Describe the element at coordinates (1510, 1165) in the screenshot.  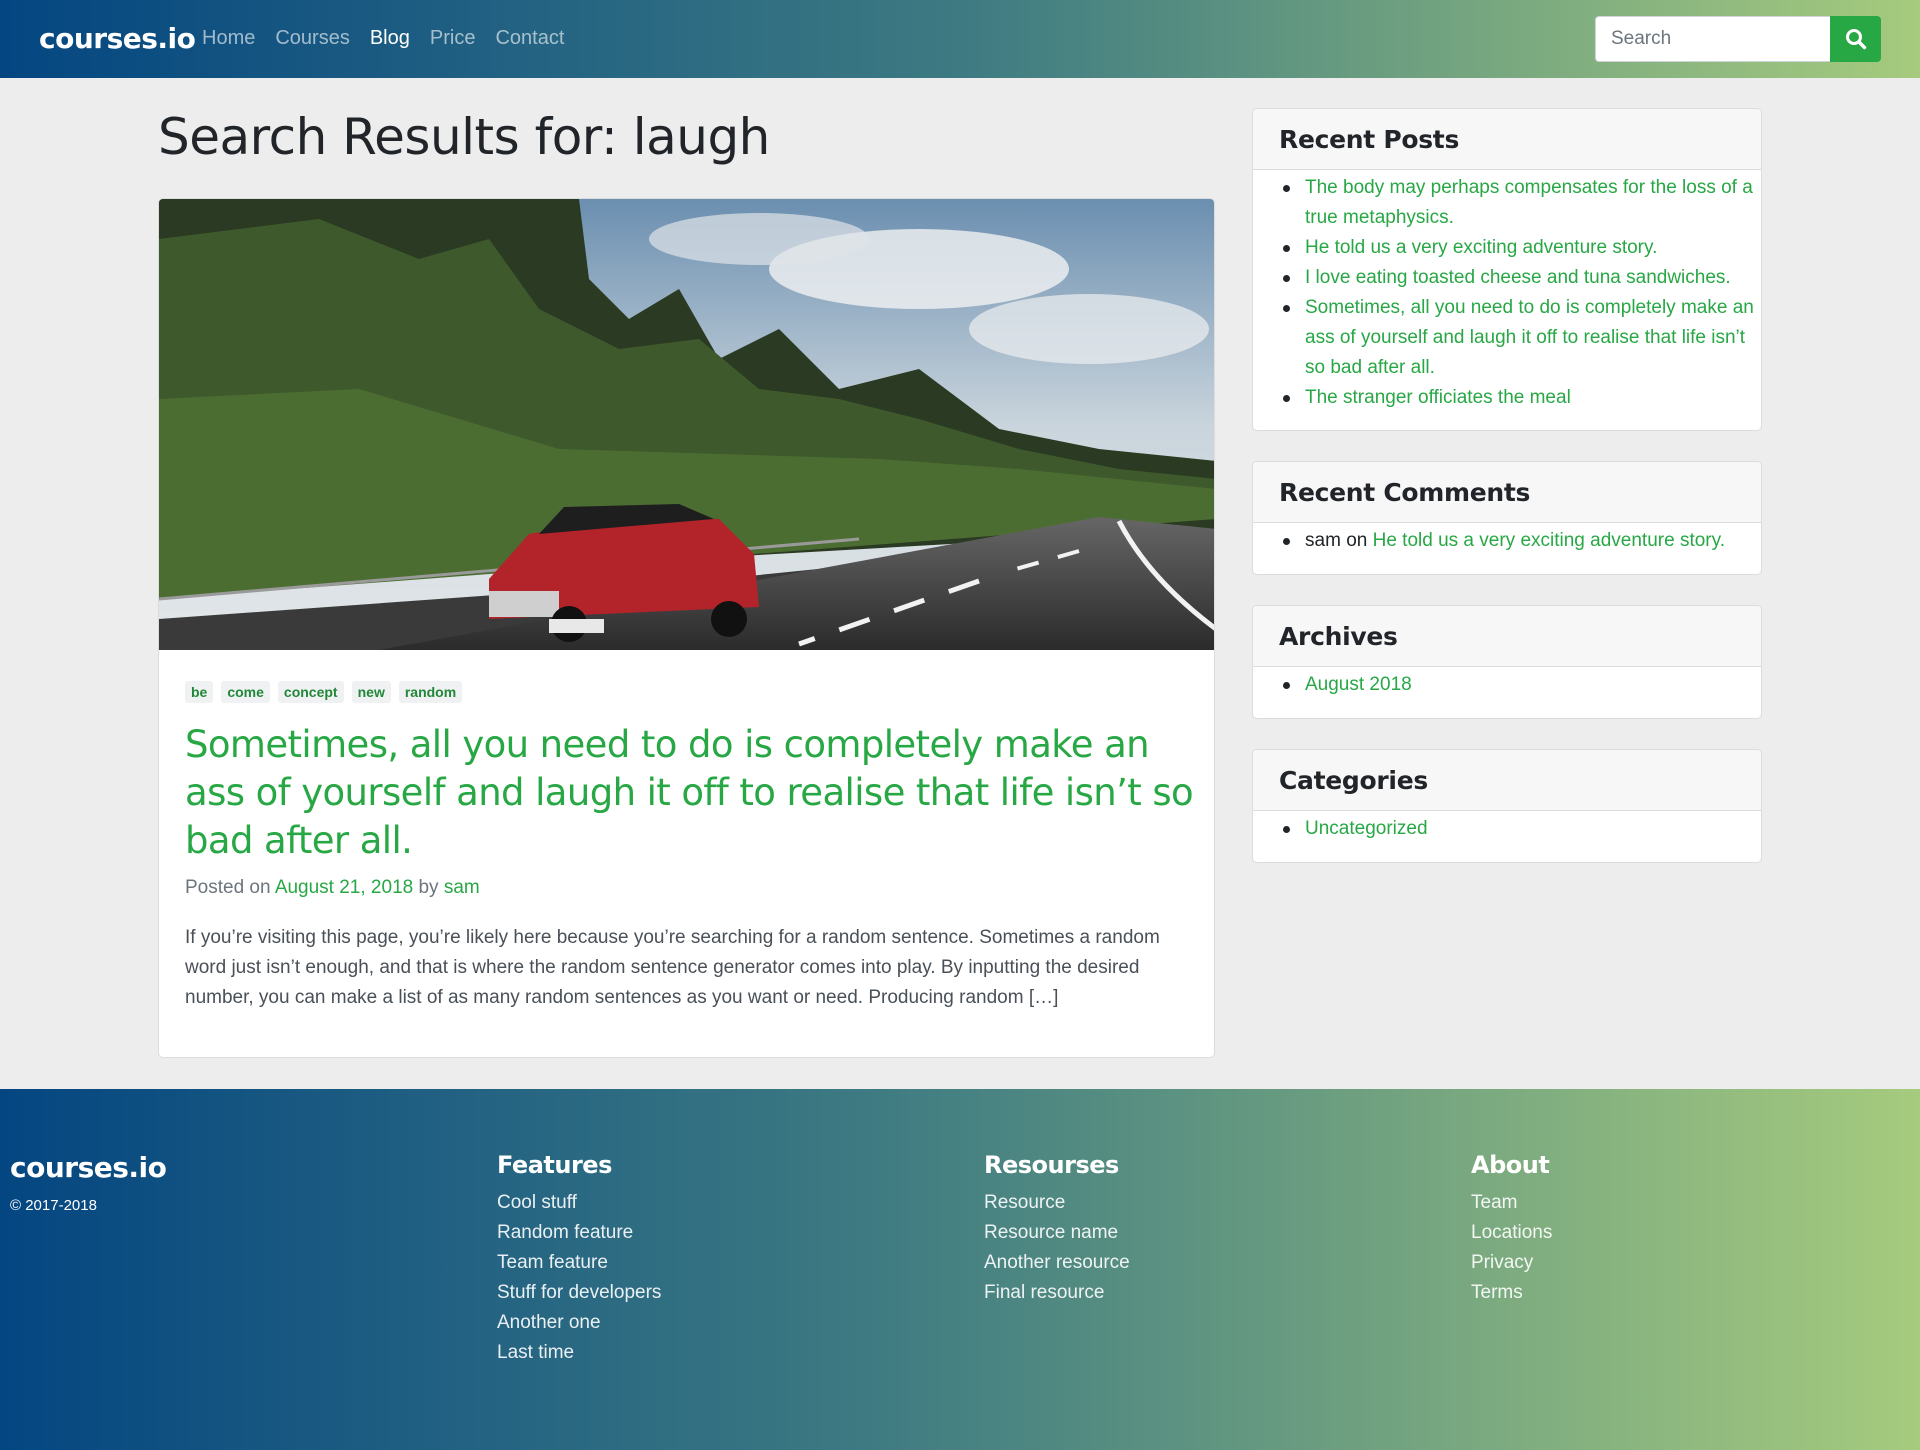
I see `footer-column-title: About` at that location.